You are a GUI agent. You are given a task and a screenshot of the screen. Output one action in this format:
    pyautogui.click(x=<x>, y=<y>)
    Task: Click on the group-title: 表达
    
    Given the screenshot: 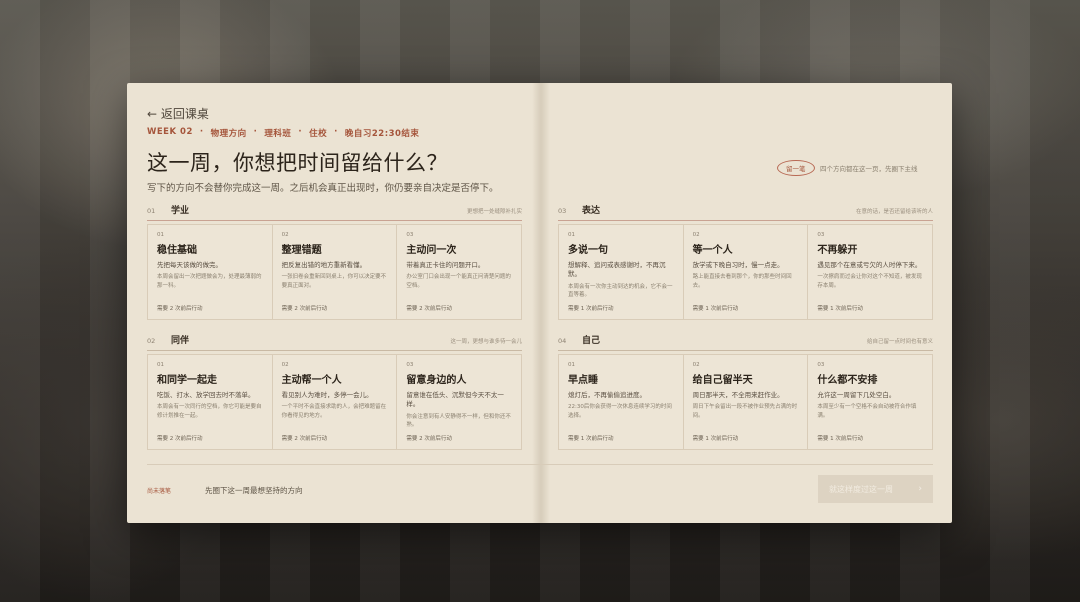 What is the action you would take?
    pyautogui.click(x=591, y=211)
    